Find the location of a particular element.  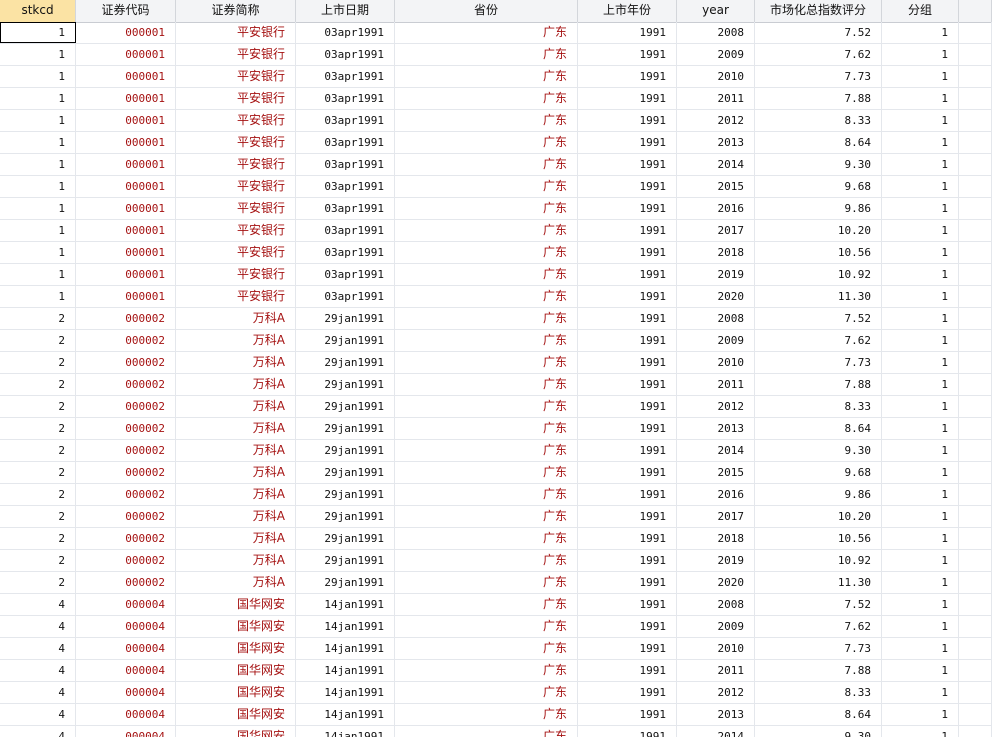

cell-score: 9.68 is located at coordinates (818, 472).